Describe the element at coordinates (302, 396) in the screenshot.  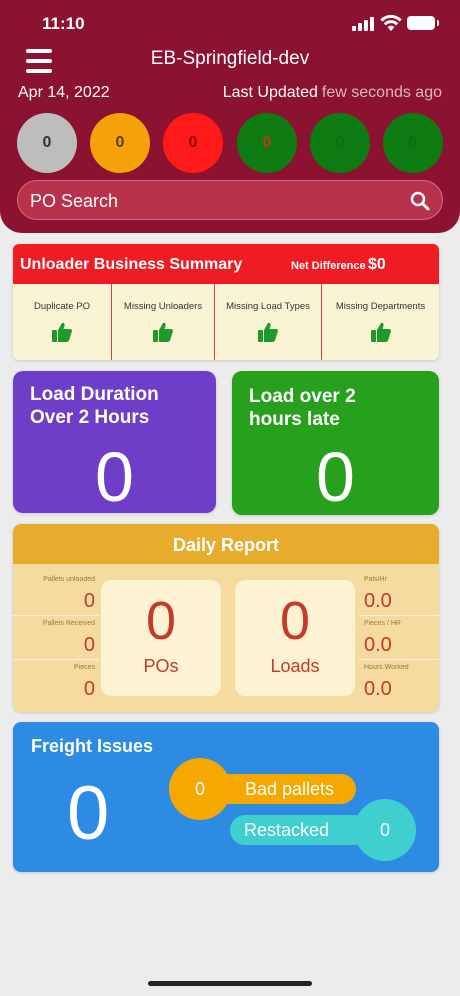
I see `load-late-title-line1: Load over 2` at that location.